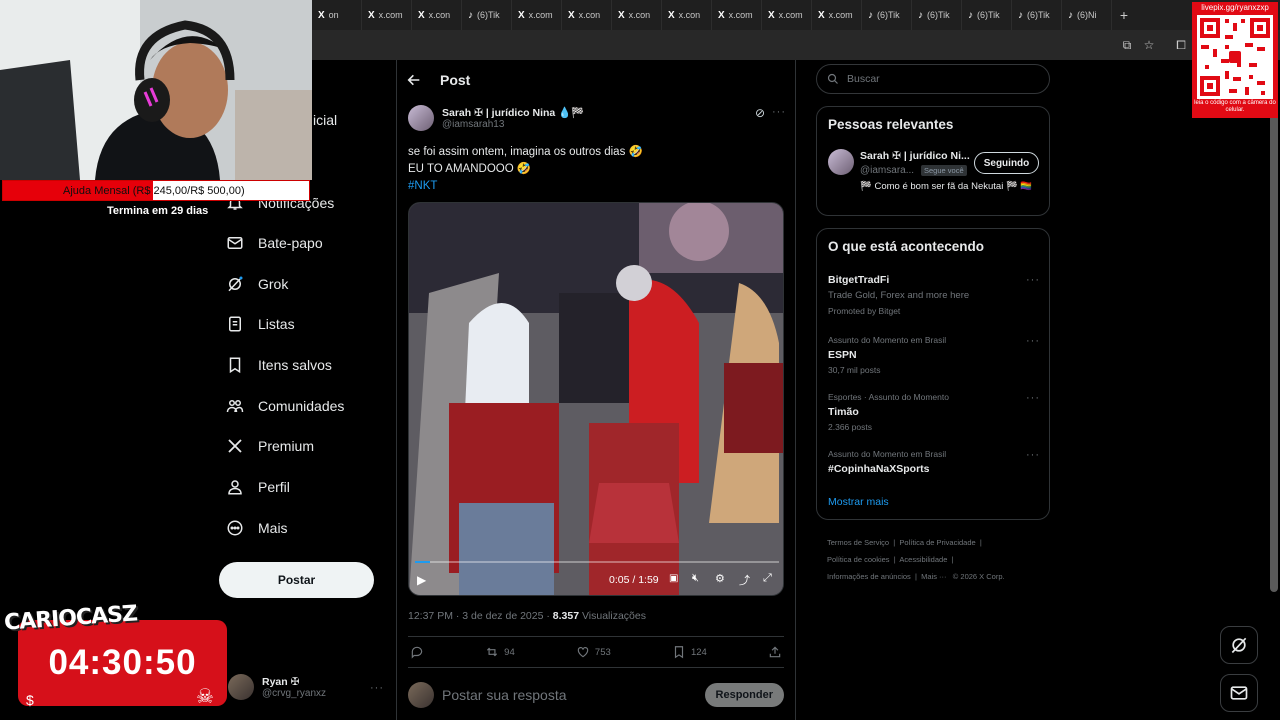 The width and height of the screenshot is (1280, 720). I want to click on browser-tab: Xon, so click(337, 15).